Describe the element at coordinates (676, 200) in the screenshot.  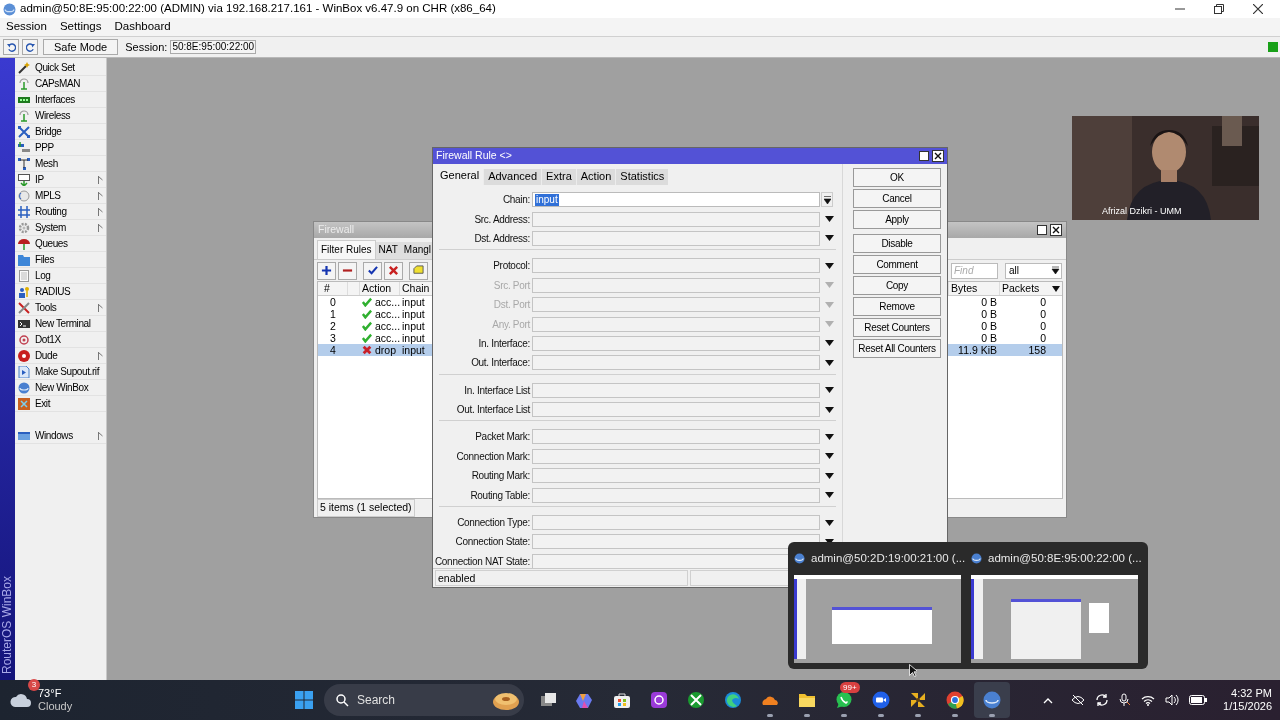
I see `chain-field: input` at that location.